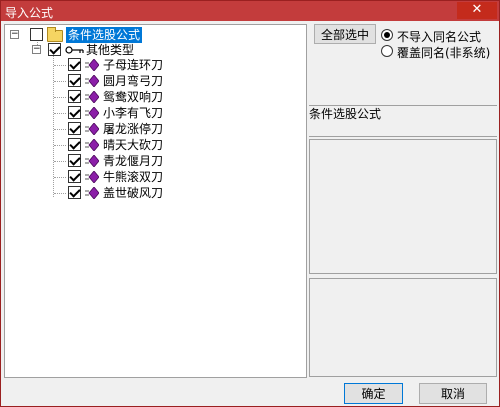  What do you see at coordinates (133, 81) in the screenshot?
I see `tree-item-label: 圆月弯弓刀` at bounding box center [133, 81].